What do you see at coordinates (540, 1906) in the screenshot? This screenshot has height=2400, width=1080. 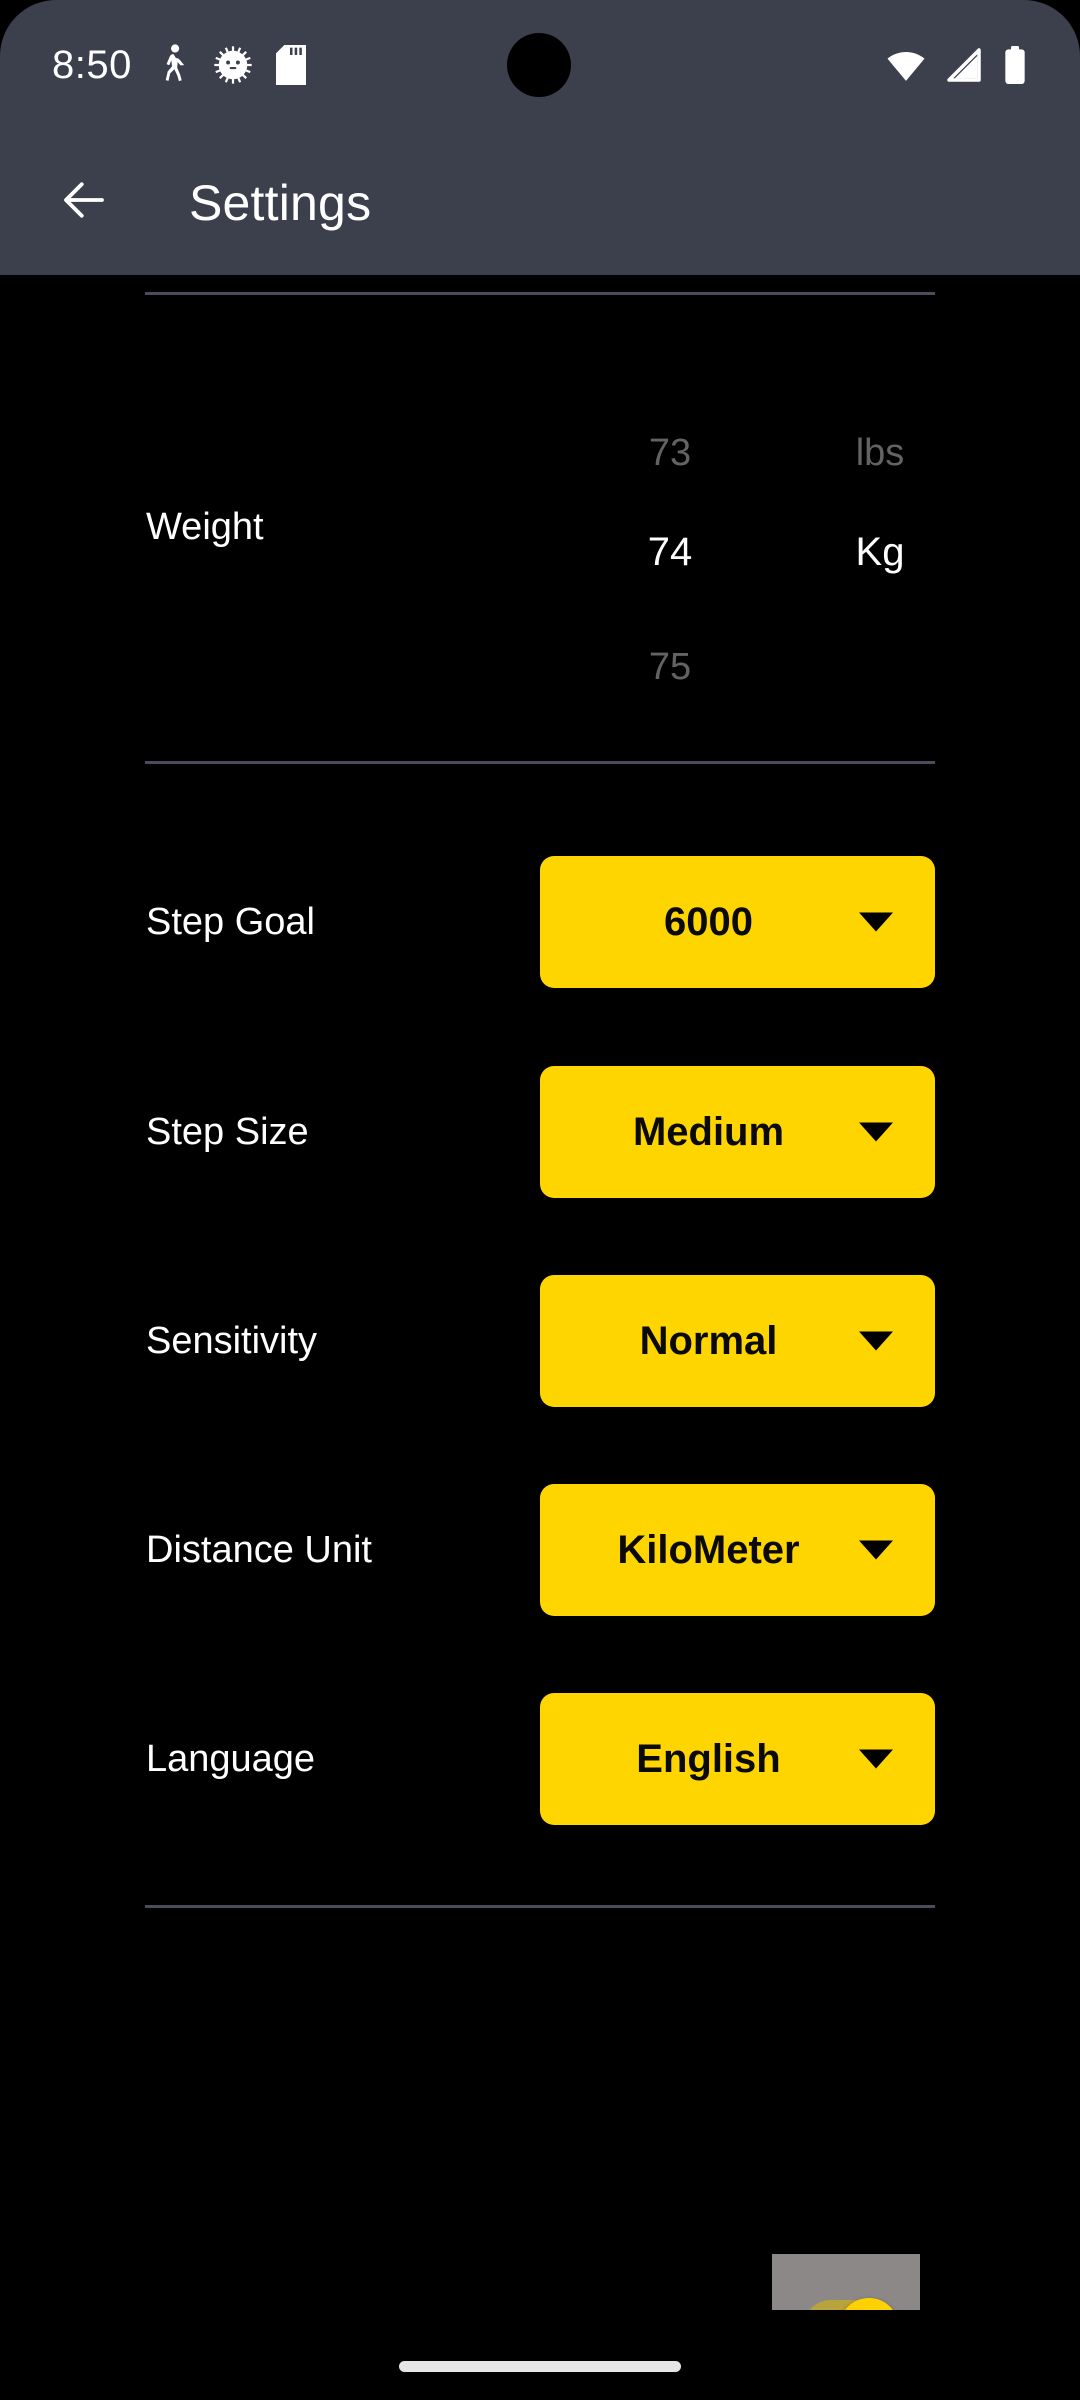 I see `divider-before-toggles` at bounding box center [540, 1906].